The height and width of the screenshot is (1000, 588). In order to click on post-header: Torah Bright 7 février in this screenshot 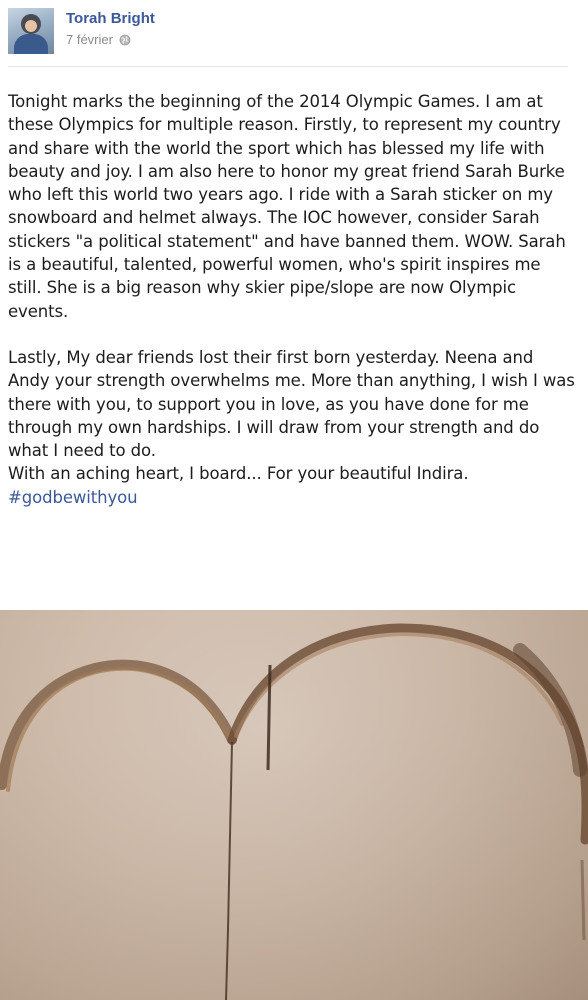, I will do `click(288, 33)`.